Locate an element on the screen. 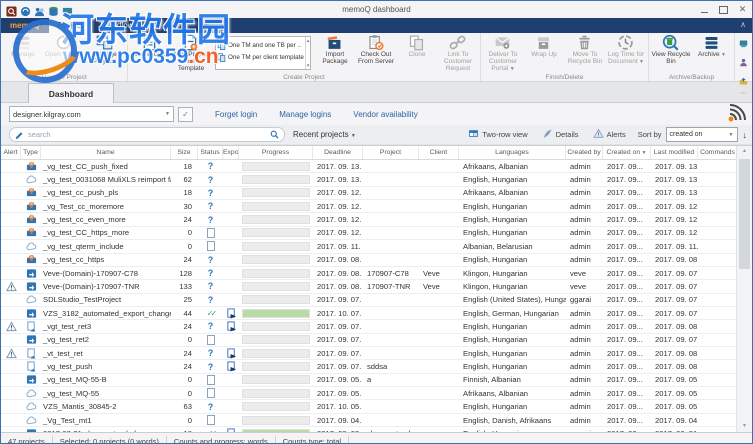 This screenshot has width=753, height=444. move-to-recycle-bin-button: Move To Recycle Bin is located at coordinates (585, 49).